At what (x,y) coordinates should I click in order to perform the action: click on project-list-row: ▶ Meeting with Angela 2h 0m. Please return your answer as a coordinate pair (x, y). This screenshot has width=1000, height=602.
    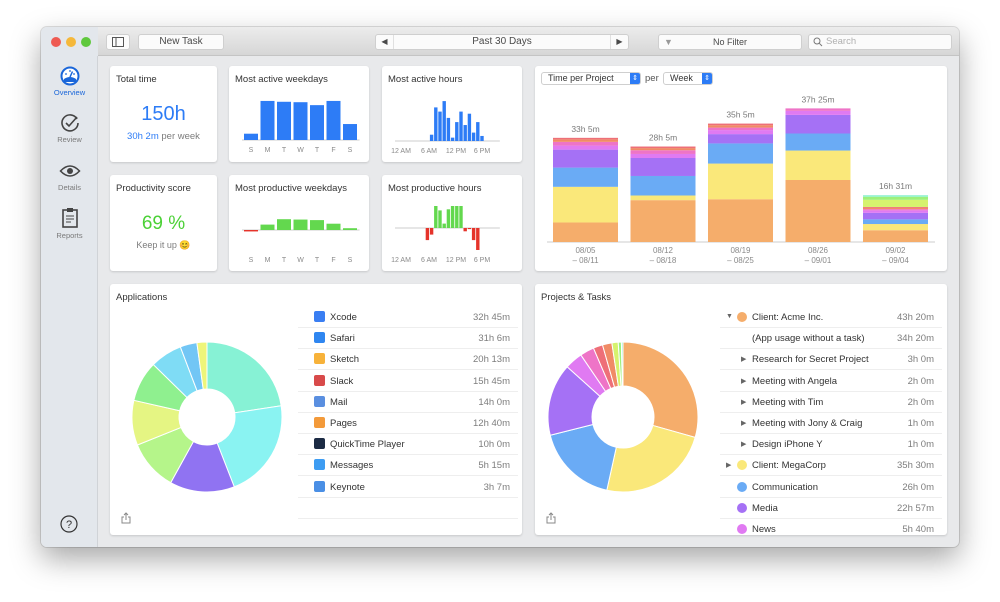
    Looking at the image, I should click on (831, 381).